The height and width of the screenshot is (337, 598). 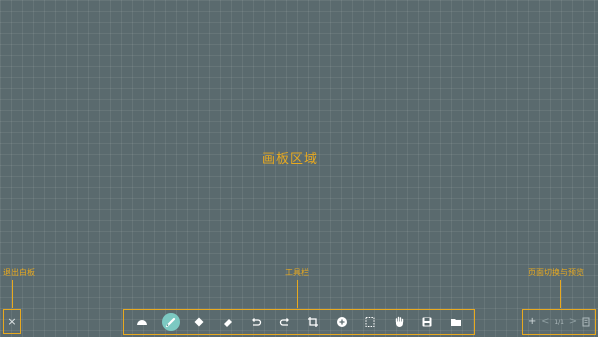 What do you see at coordinates (299, 322) in the screenshot?
I see `toolbar` at bounding box center [299, 322].